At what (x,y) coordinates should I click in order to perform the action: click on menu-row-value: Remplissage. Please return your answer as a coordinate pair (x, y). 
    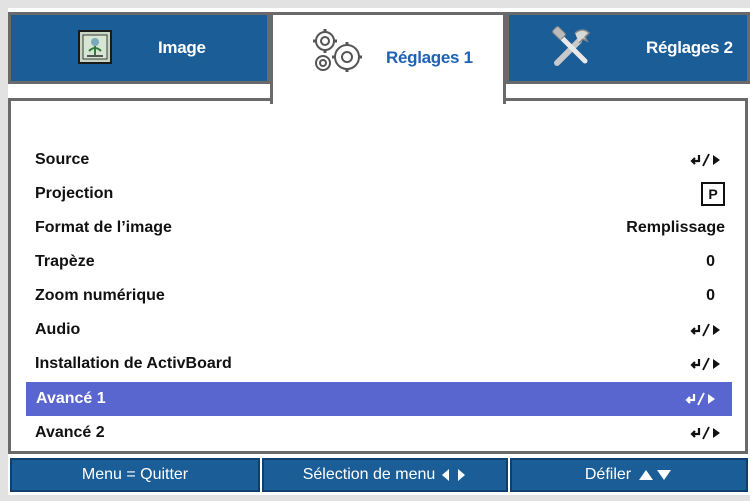
    Looking at the image, I should click on (675, 227).